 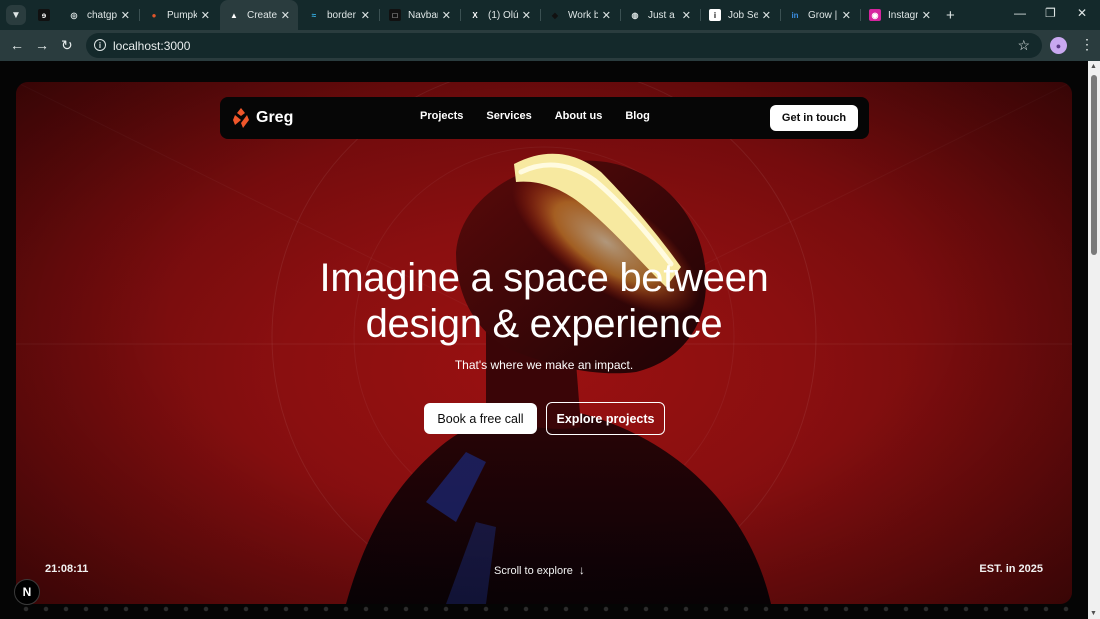 What do you see at coordinates (635, 15) in the screenshot?
I see `globe-icon: ◍` at bounding box center [635, 15].